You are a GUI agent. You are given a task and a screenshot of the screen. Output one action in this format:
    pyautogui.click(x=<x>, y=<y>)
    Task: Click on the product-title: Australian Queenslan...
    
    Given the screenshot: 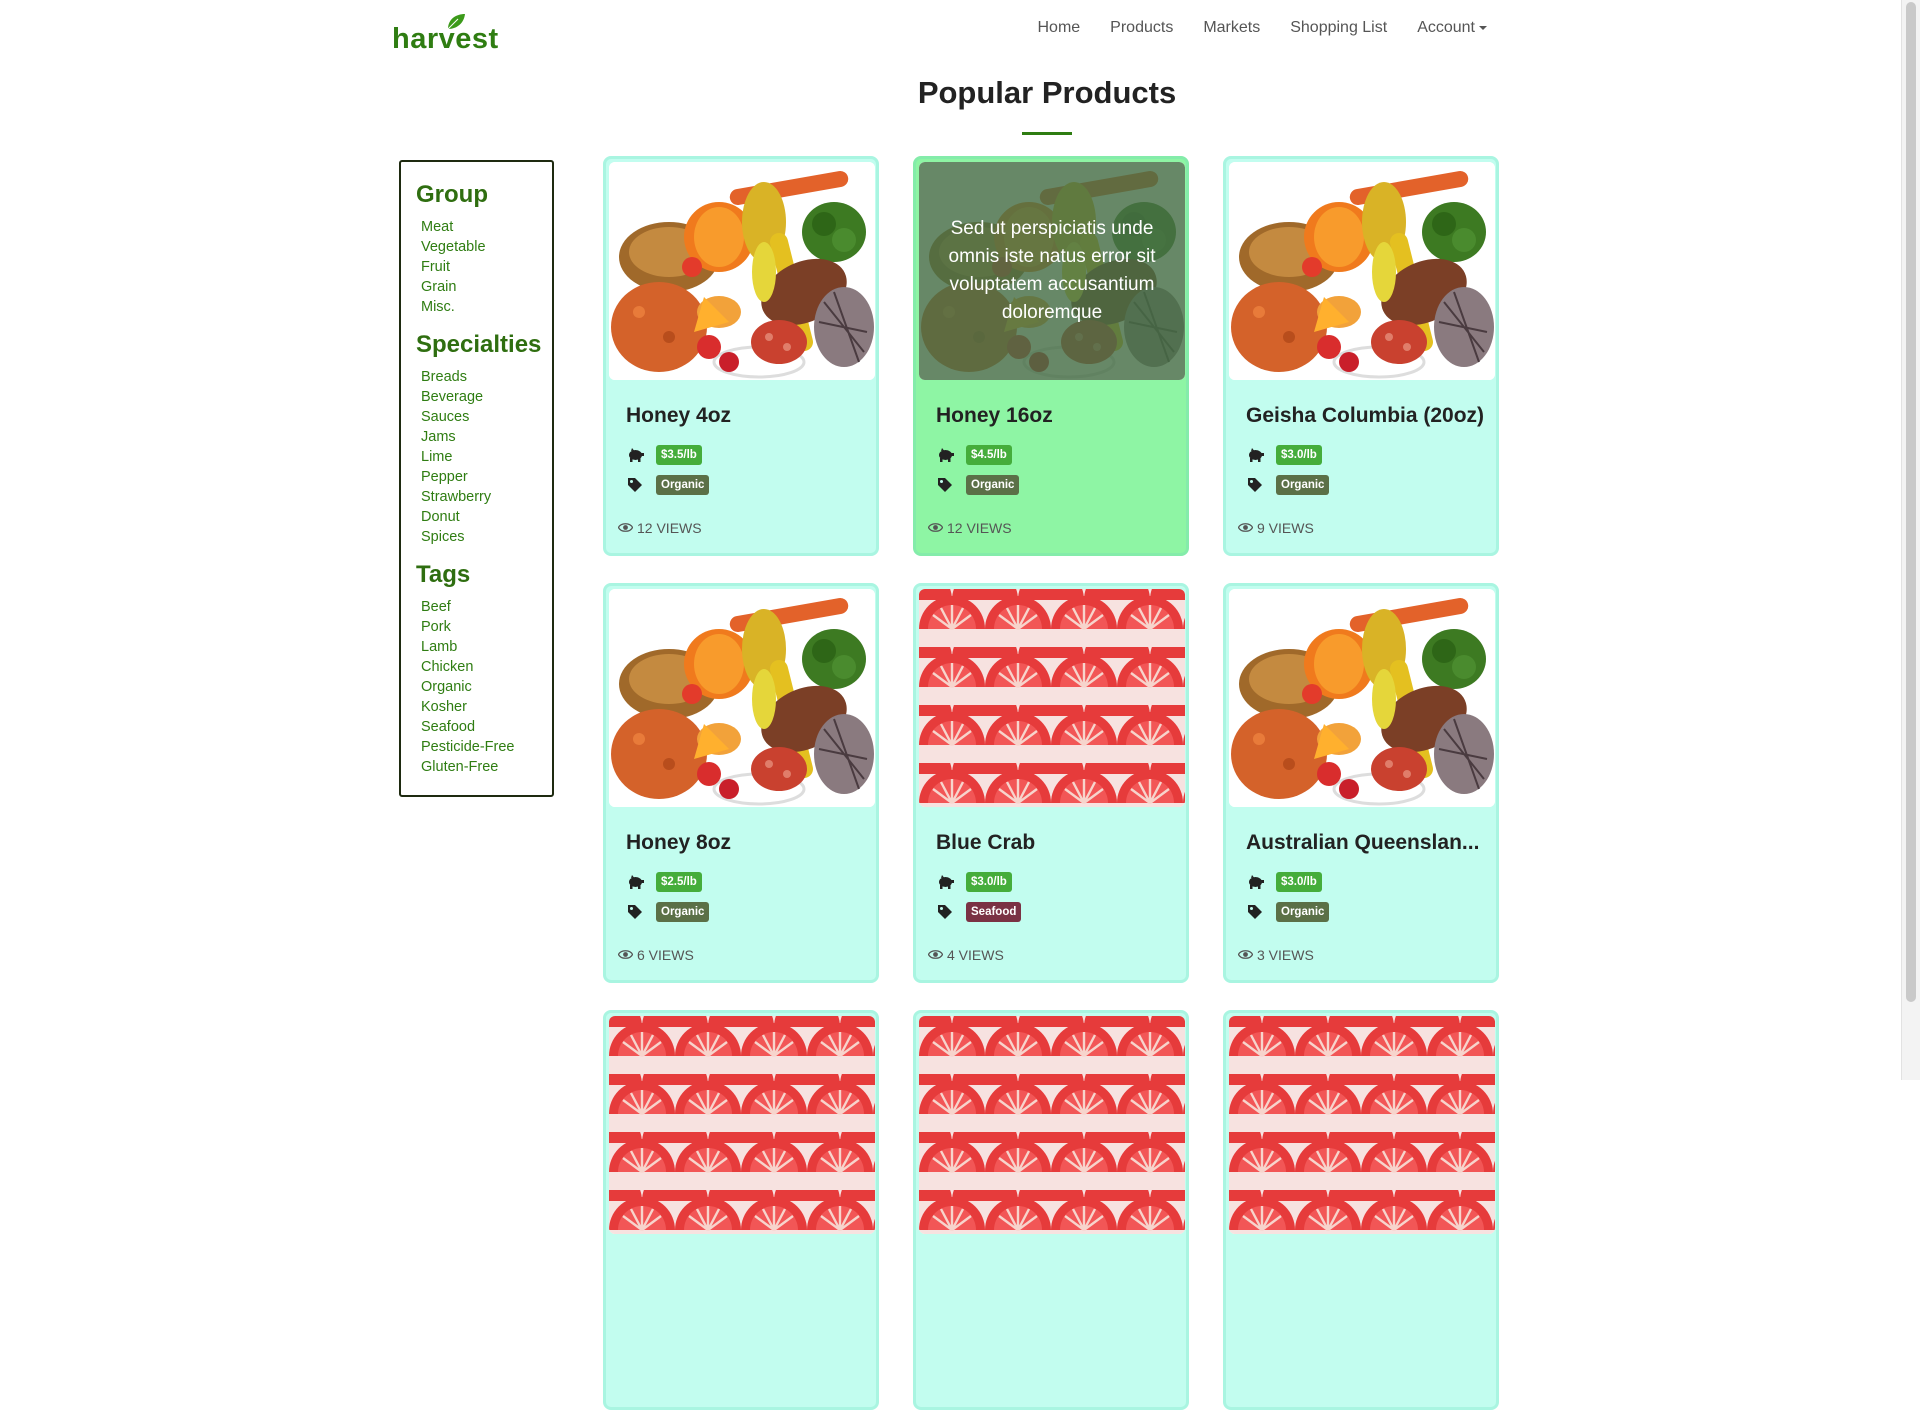 What is the action you would take?
    pyautogui.click(x=1362, y=843)
    